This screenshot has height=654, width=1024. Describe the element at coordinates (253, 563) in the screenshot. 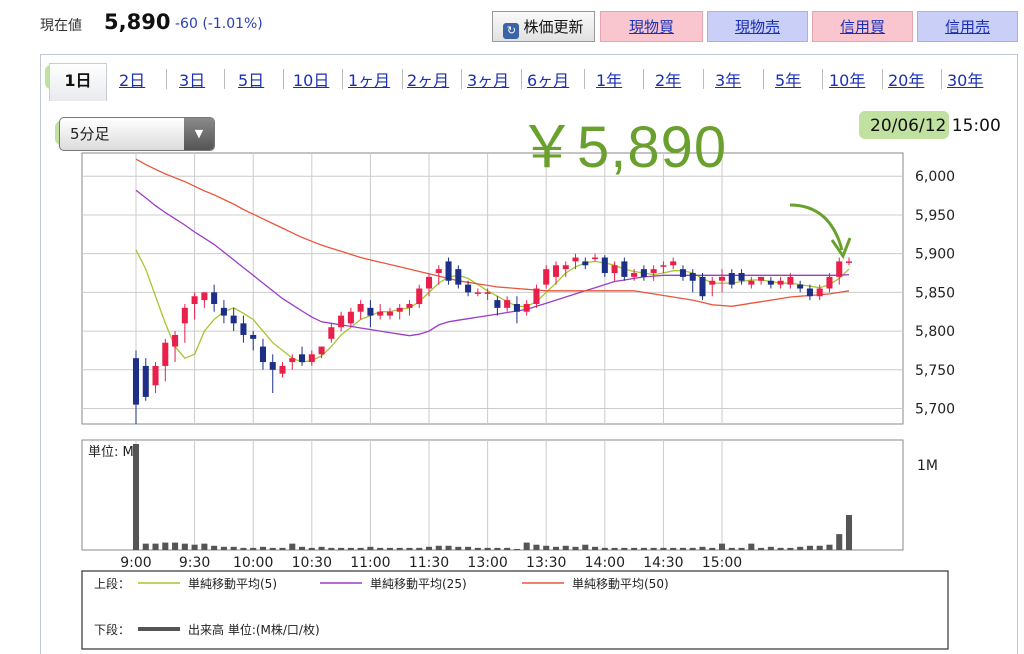

I see `x-tick-label: 10:00` at that location.